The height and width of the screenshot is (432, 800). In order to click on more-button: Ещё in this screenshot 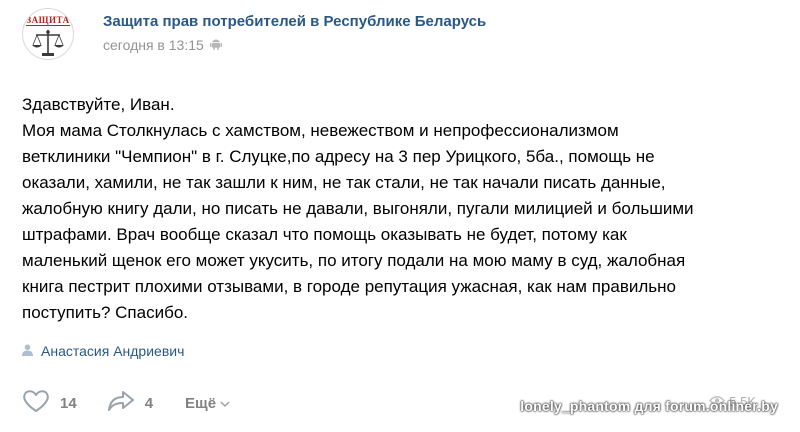, I will do `click(207, 403)`.